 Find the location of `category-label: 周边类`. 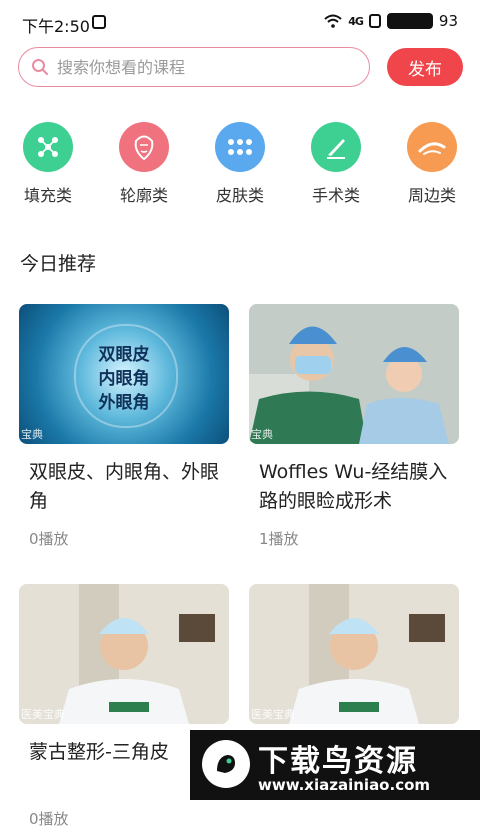

category-label: 周边类 is located at coordinates (431, 195).